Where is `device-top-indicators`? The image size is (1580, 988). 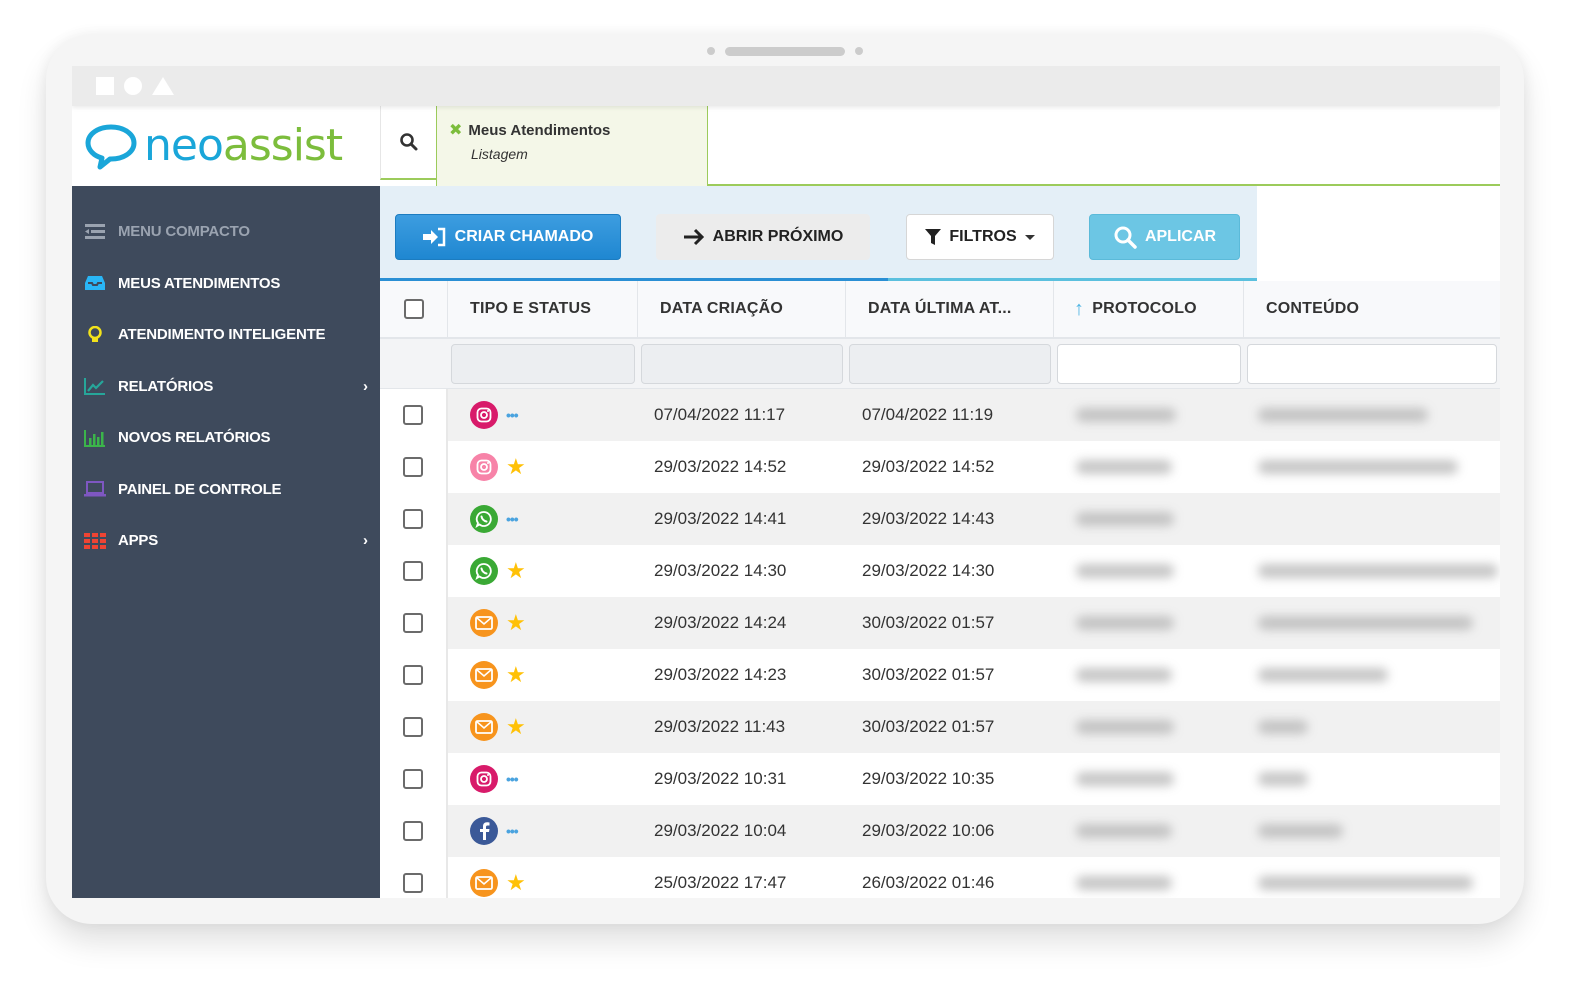
device-top-indicators is located at coordinates (785, 51).